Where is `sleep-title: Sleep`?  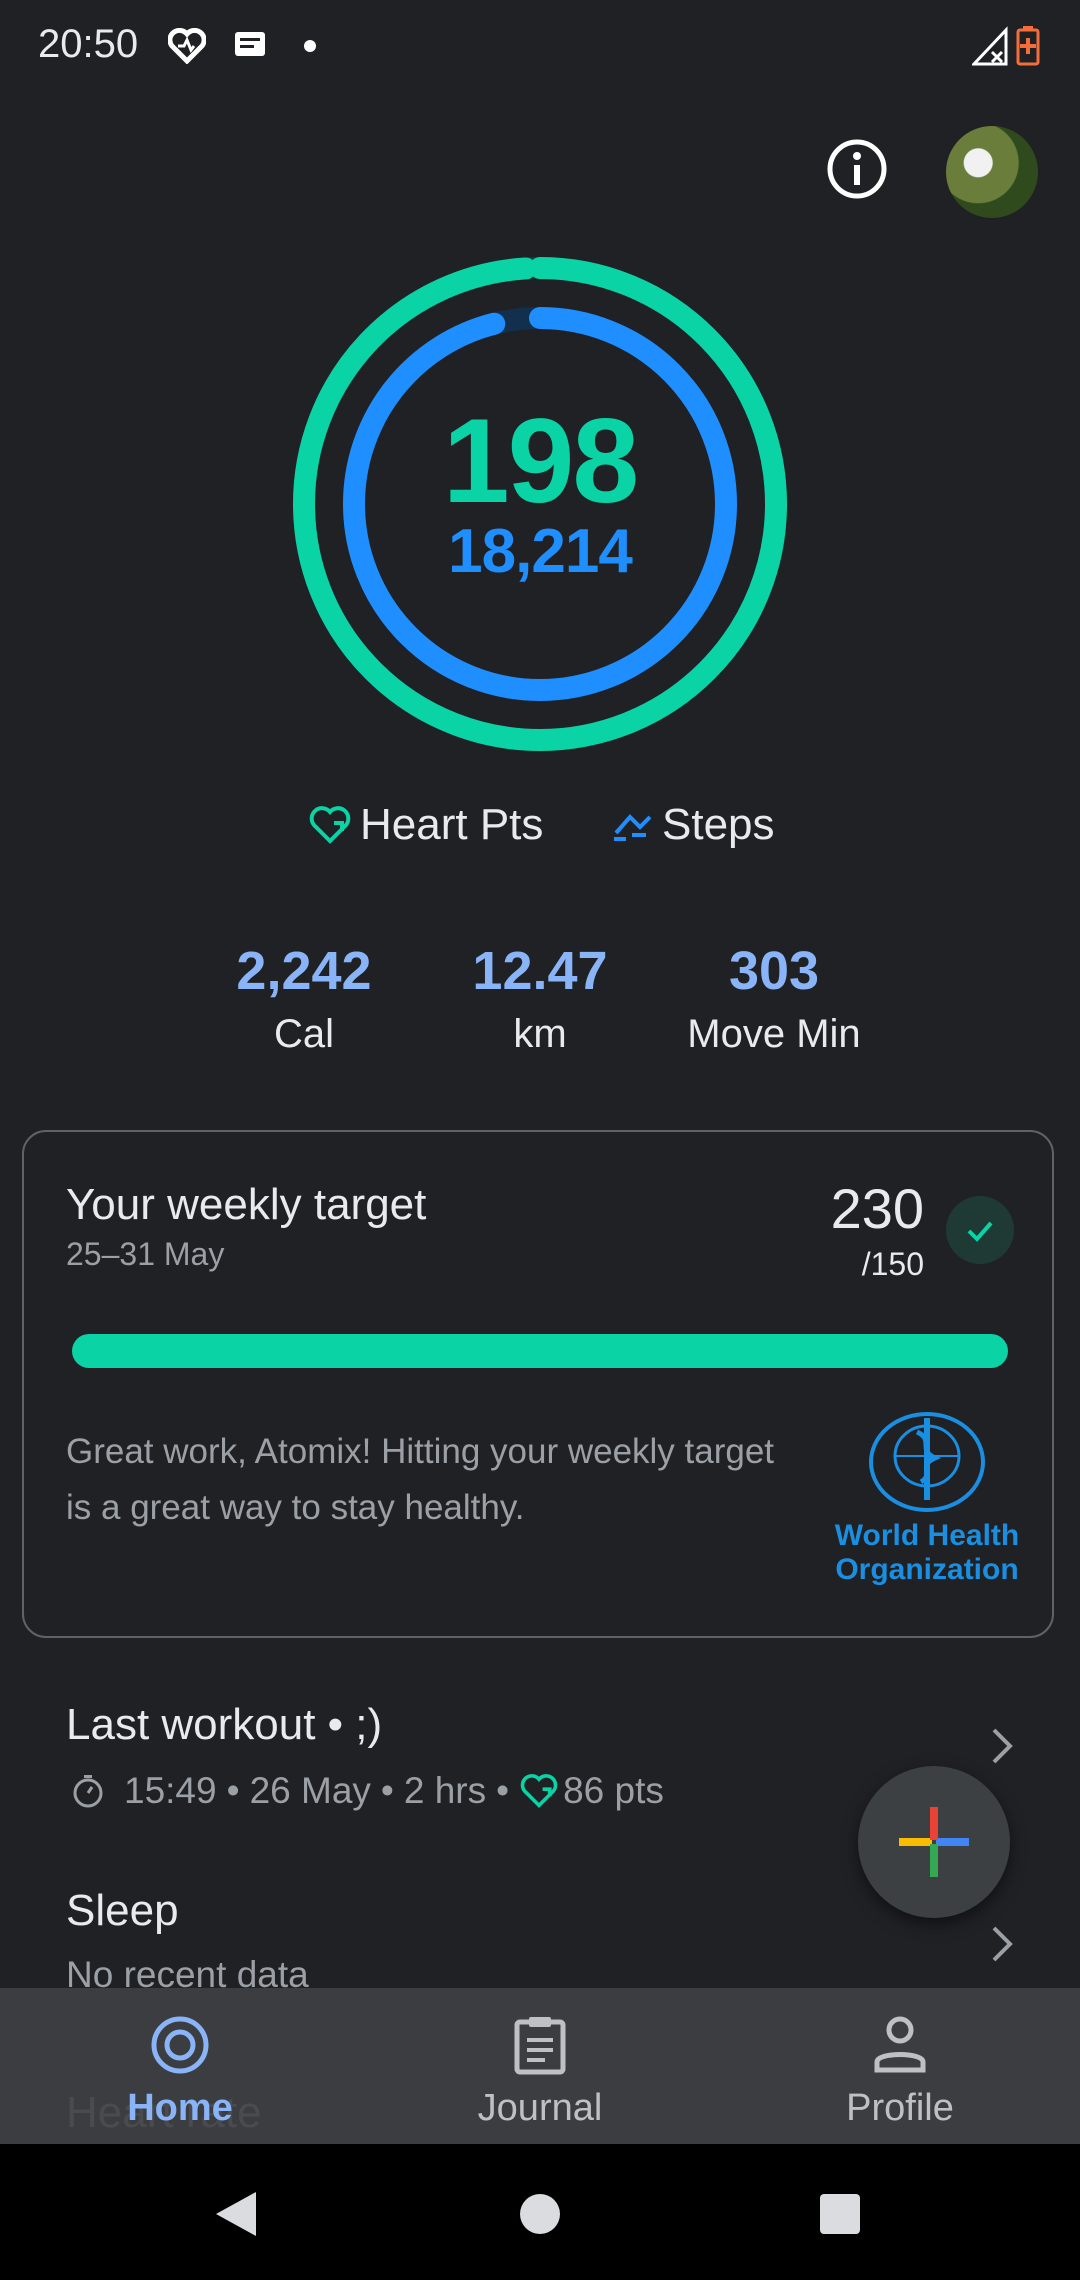
sleep-title: Sleep is located at coordinates (122, 1911).